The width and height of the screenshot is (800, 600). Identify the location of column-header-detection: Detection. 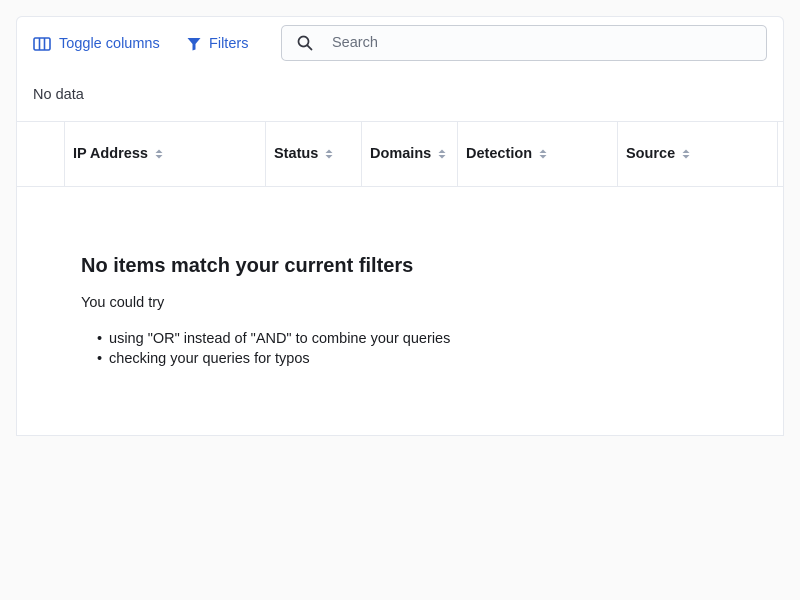
(538, 154).